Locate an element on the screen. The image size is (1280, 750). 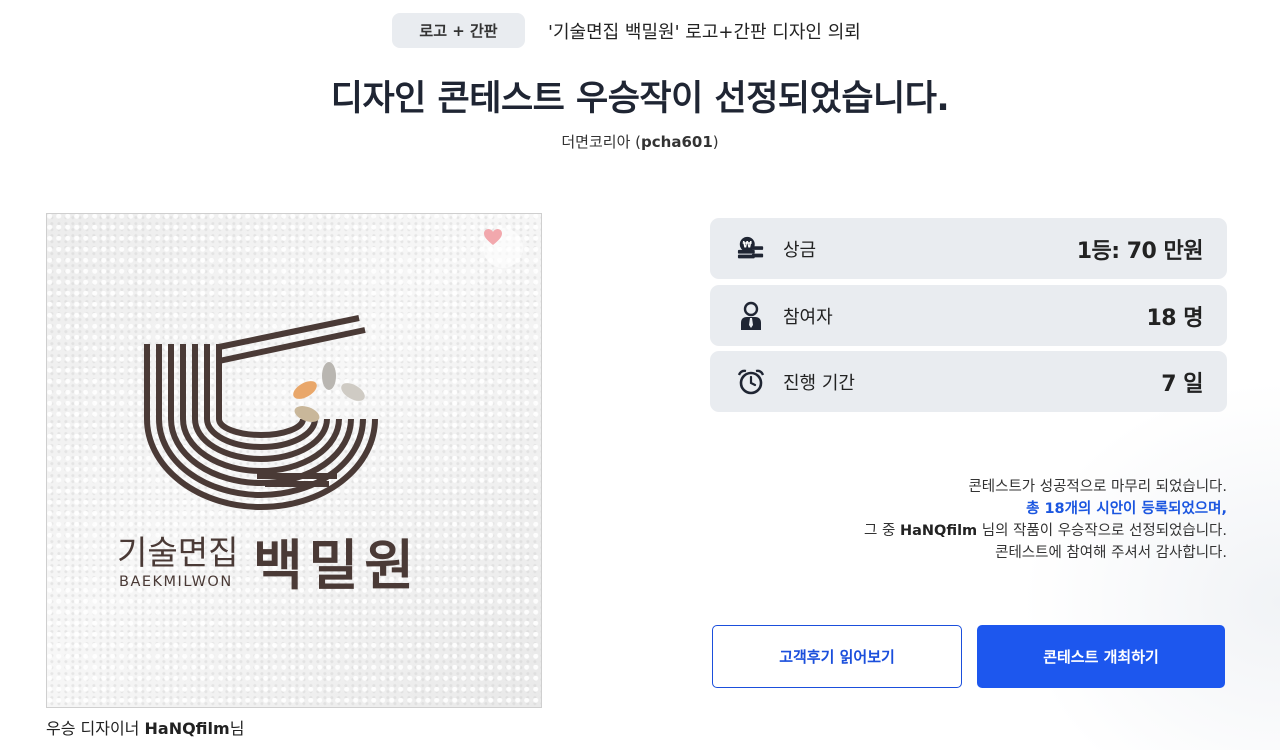
contest-title: '기술면집 백밀원' 로고+간판 디자인 의뢰 is located at coordinates (704, 32).